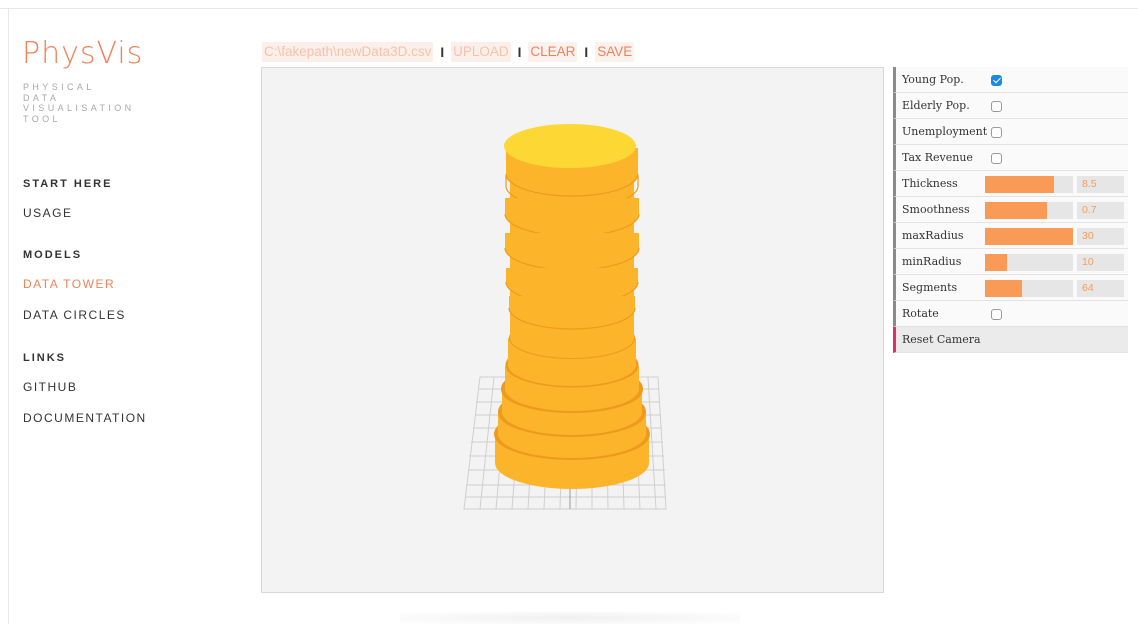 The height and width of the screenshot is (624, 1138). What do you see at coordinates (569, 8) in the screenshot?
I see `window-top-border` at bounding box center [569, 8].